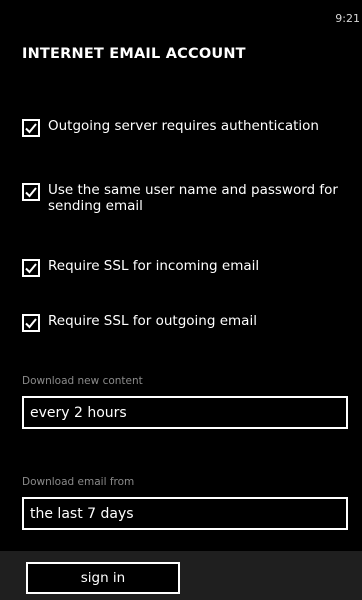 The height and width of the screenshot is (600, 362). Describe the element at coordinates (78, 482) in the screenshot. I see `download-email-label: Download email from` at that location.